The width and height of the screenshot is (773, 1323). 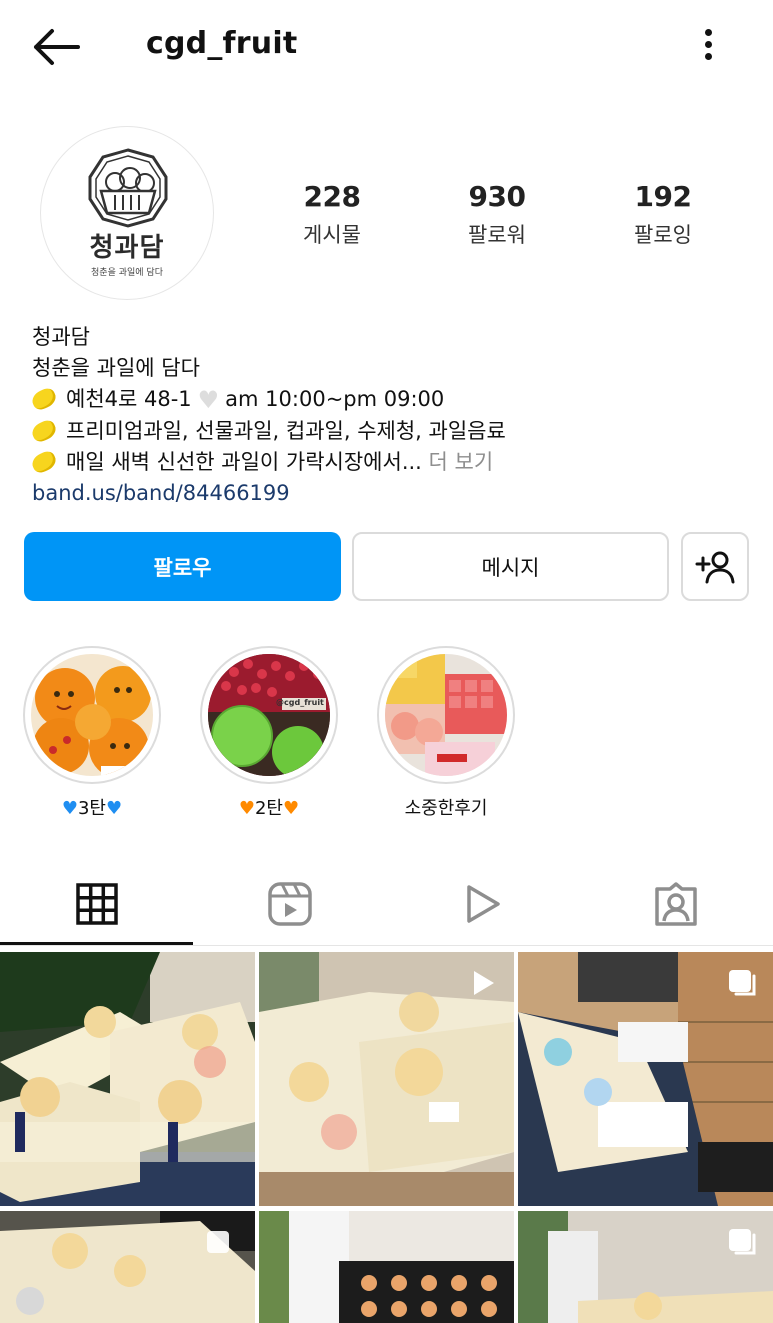 I want to click on gift-box-photo-icon, so click(x=127, y=1079).